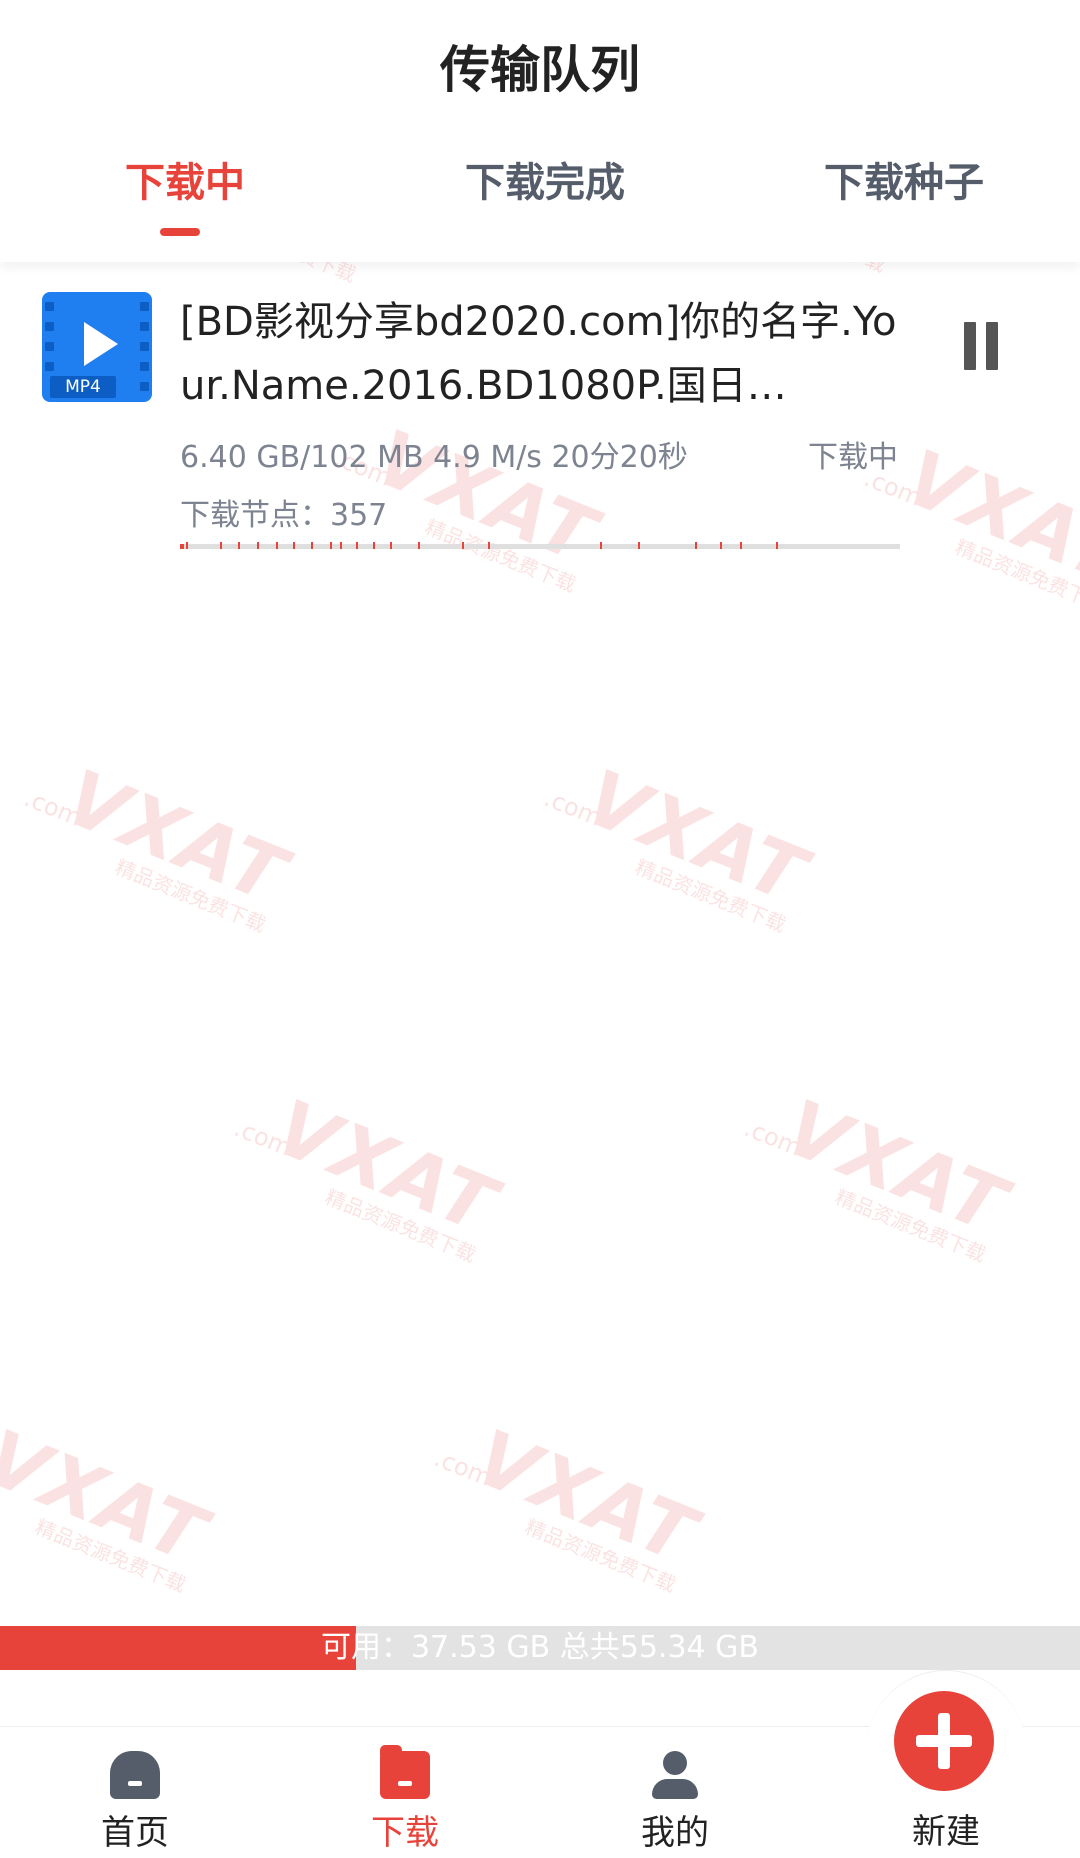 The height and width of the screenshot is (1858, 1080). I want to click on download-nodes: 下载节点：357, so click(284, 515).